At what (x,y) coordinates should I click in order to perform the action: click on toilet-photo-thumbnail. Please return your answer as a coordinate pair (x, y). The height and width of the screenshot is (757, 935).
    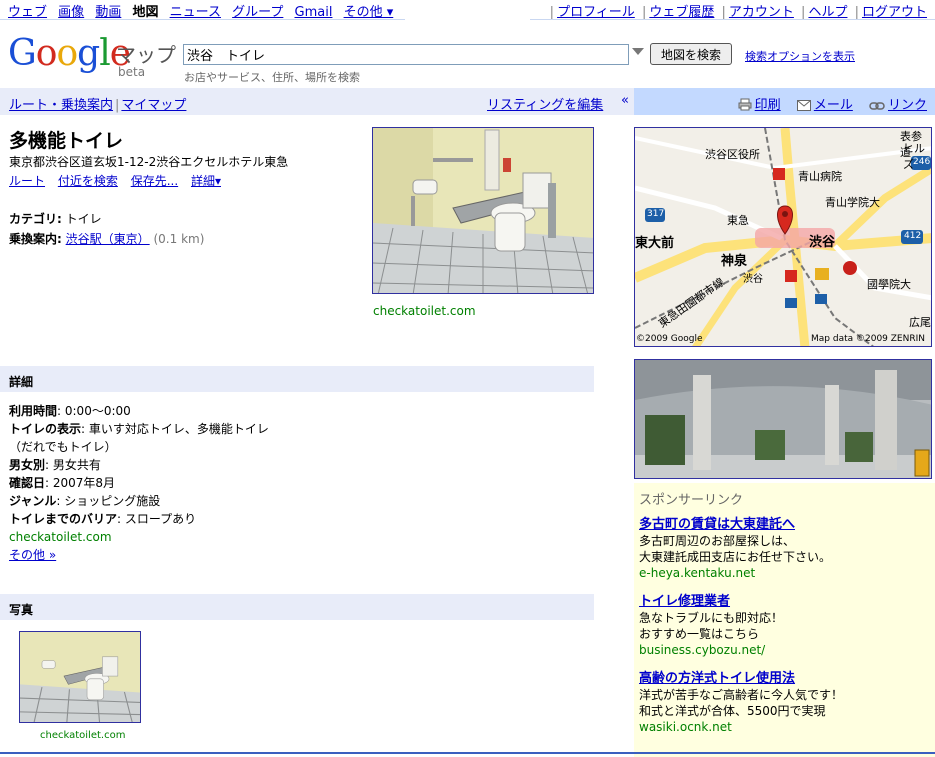
    Looking at the image, I should click on (80, 677).